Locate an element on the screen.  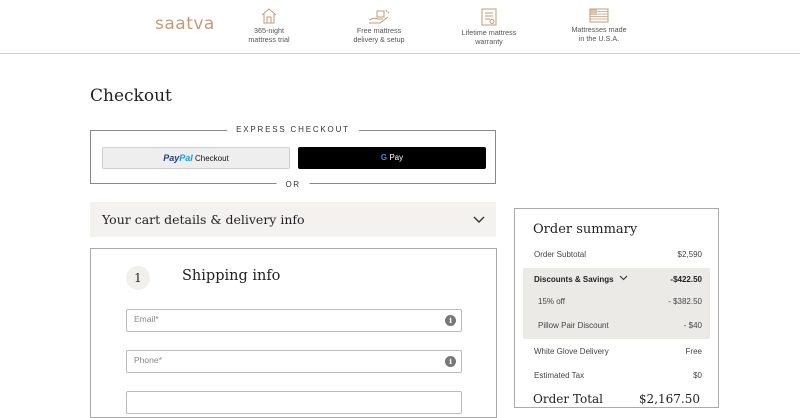
google-pay-button: G Pay is located at coordinates (392, 158).